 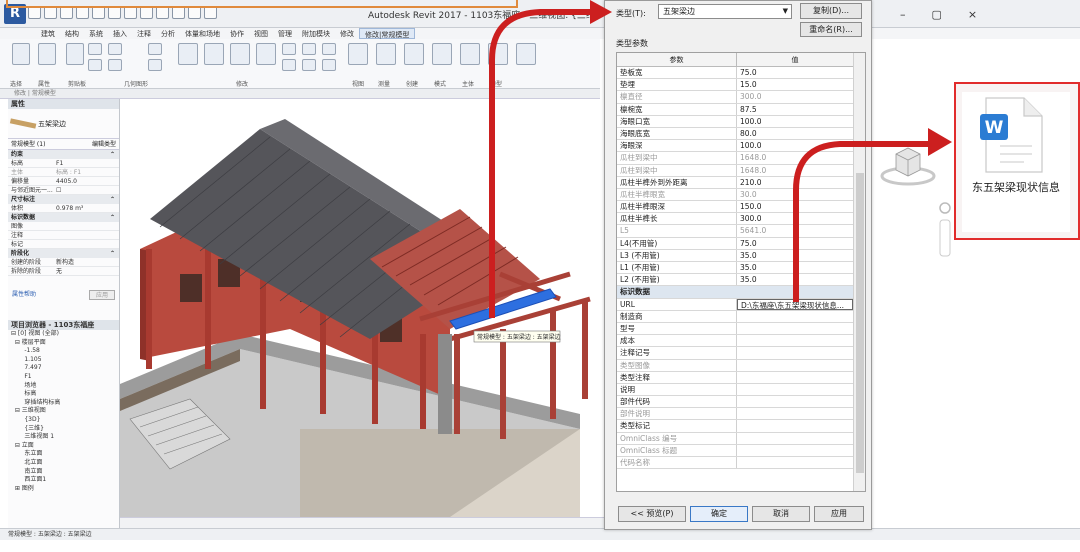 What do you see at coordinates (741, 365) in the screenshot?
I see `param-row: 类型图像` at bounding box center [741, 365].